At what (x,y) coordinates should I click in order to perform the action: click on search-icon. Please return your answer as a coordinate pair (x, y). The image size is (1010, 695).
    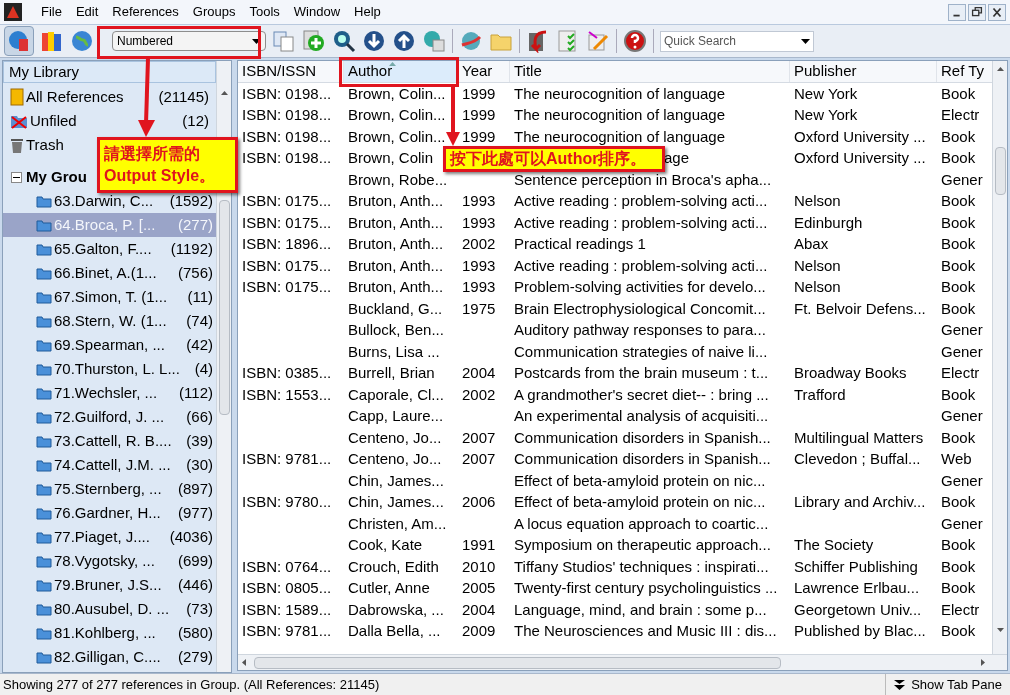
    Looking at the image, I should click on (344, 41).